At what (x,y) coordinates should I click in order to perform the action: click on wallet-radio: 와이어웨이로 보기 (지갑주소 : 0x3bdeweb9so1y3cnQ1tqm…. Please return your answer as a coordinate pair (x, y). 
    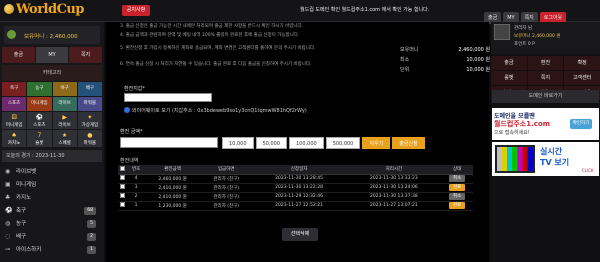
    Looking at the image, I should click on (215, 110).